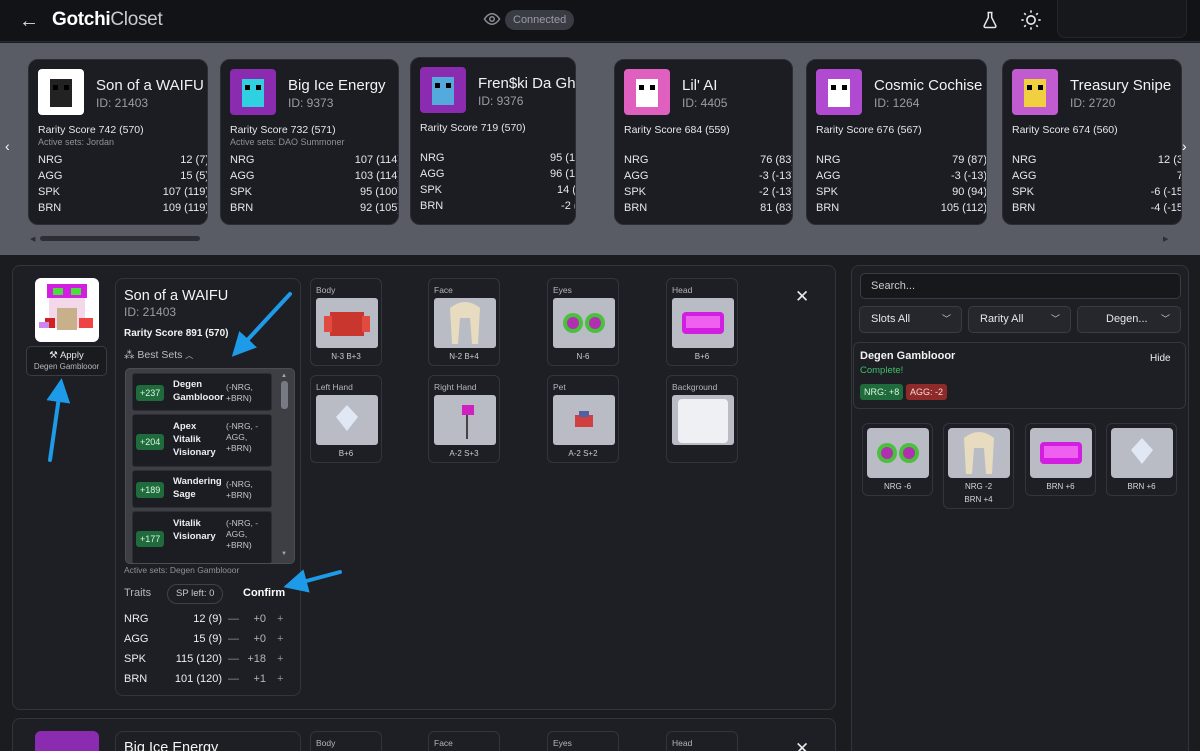 The height and width of the screenshot is (751, 1200). I want to click on wearable-slot-eyes: Eyes N-6, so click(583, 322).